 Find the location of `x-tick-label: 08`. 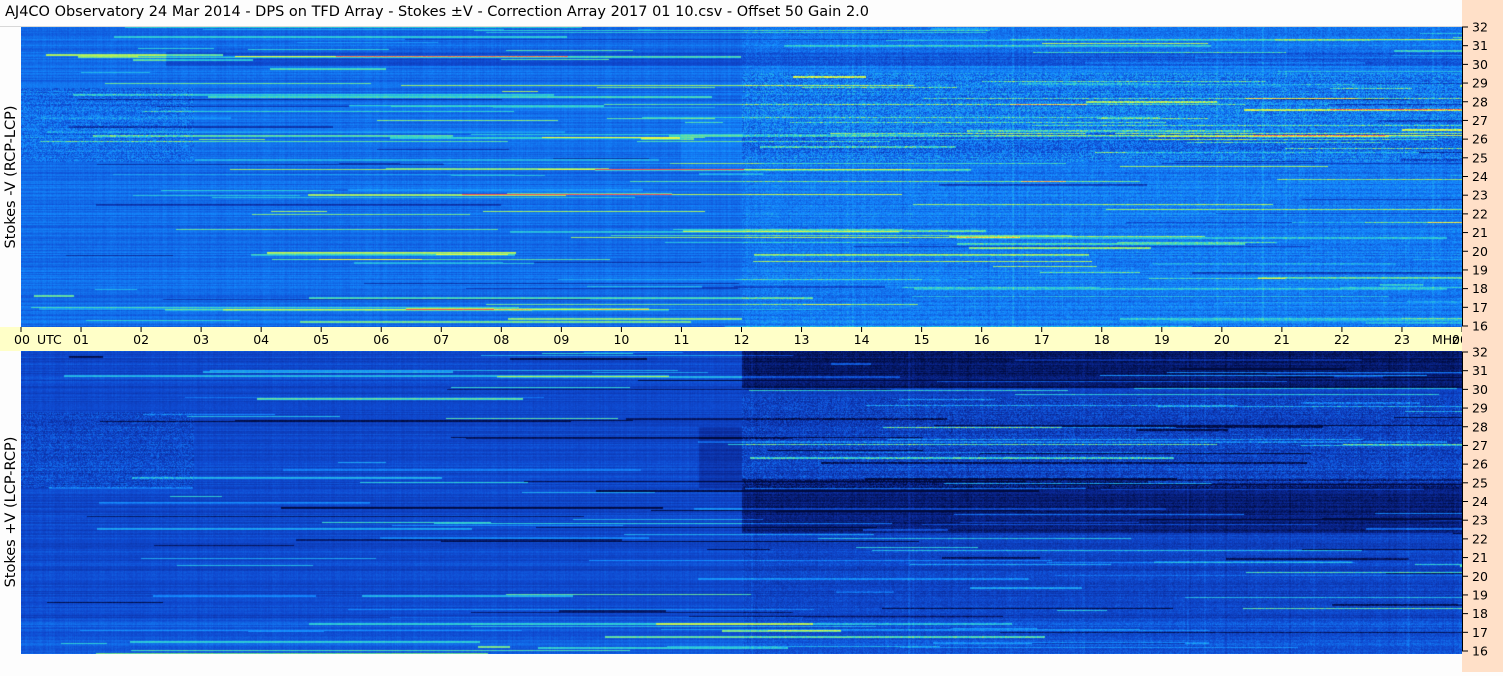

x-tick-label: 08 is located at coordinates (501, 339).